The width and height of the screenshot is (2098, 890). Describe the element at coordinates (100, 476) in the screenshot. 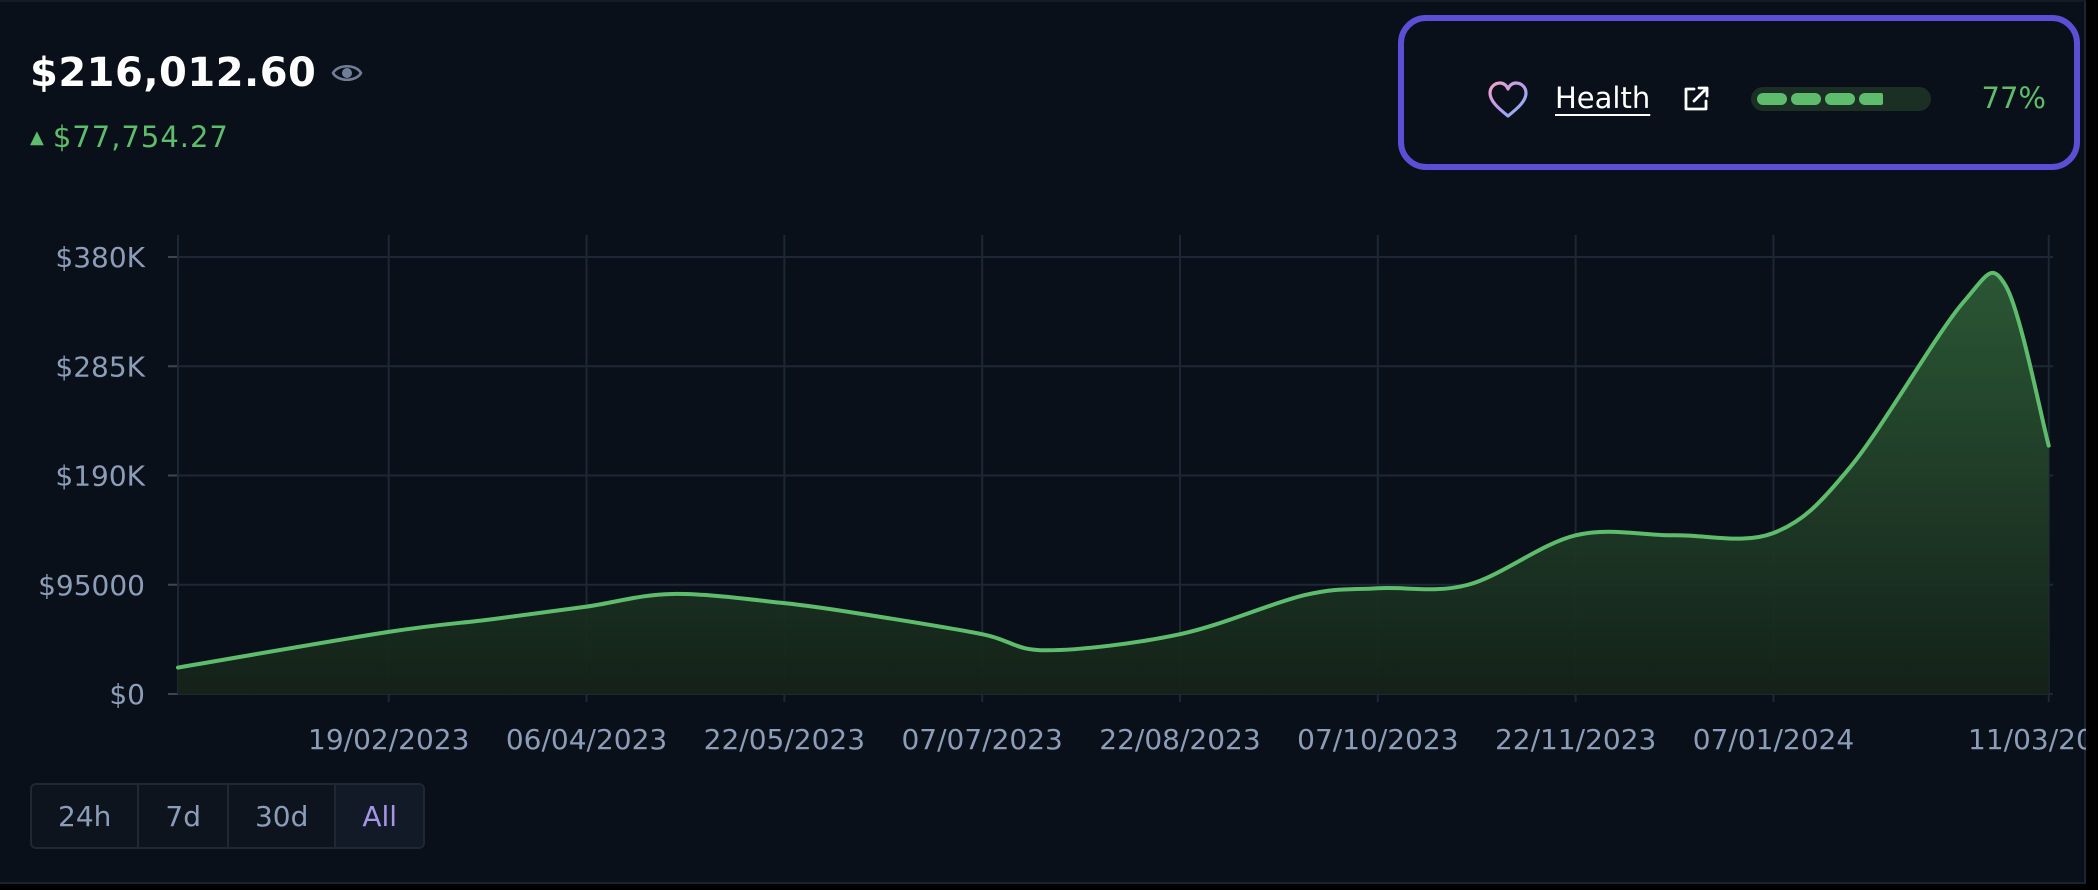

I see `y-axis-label: $190K` at that location.